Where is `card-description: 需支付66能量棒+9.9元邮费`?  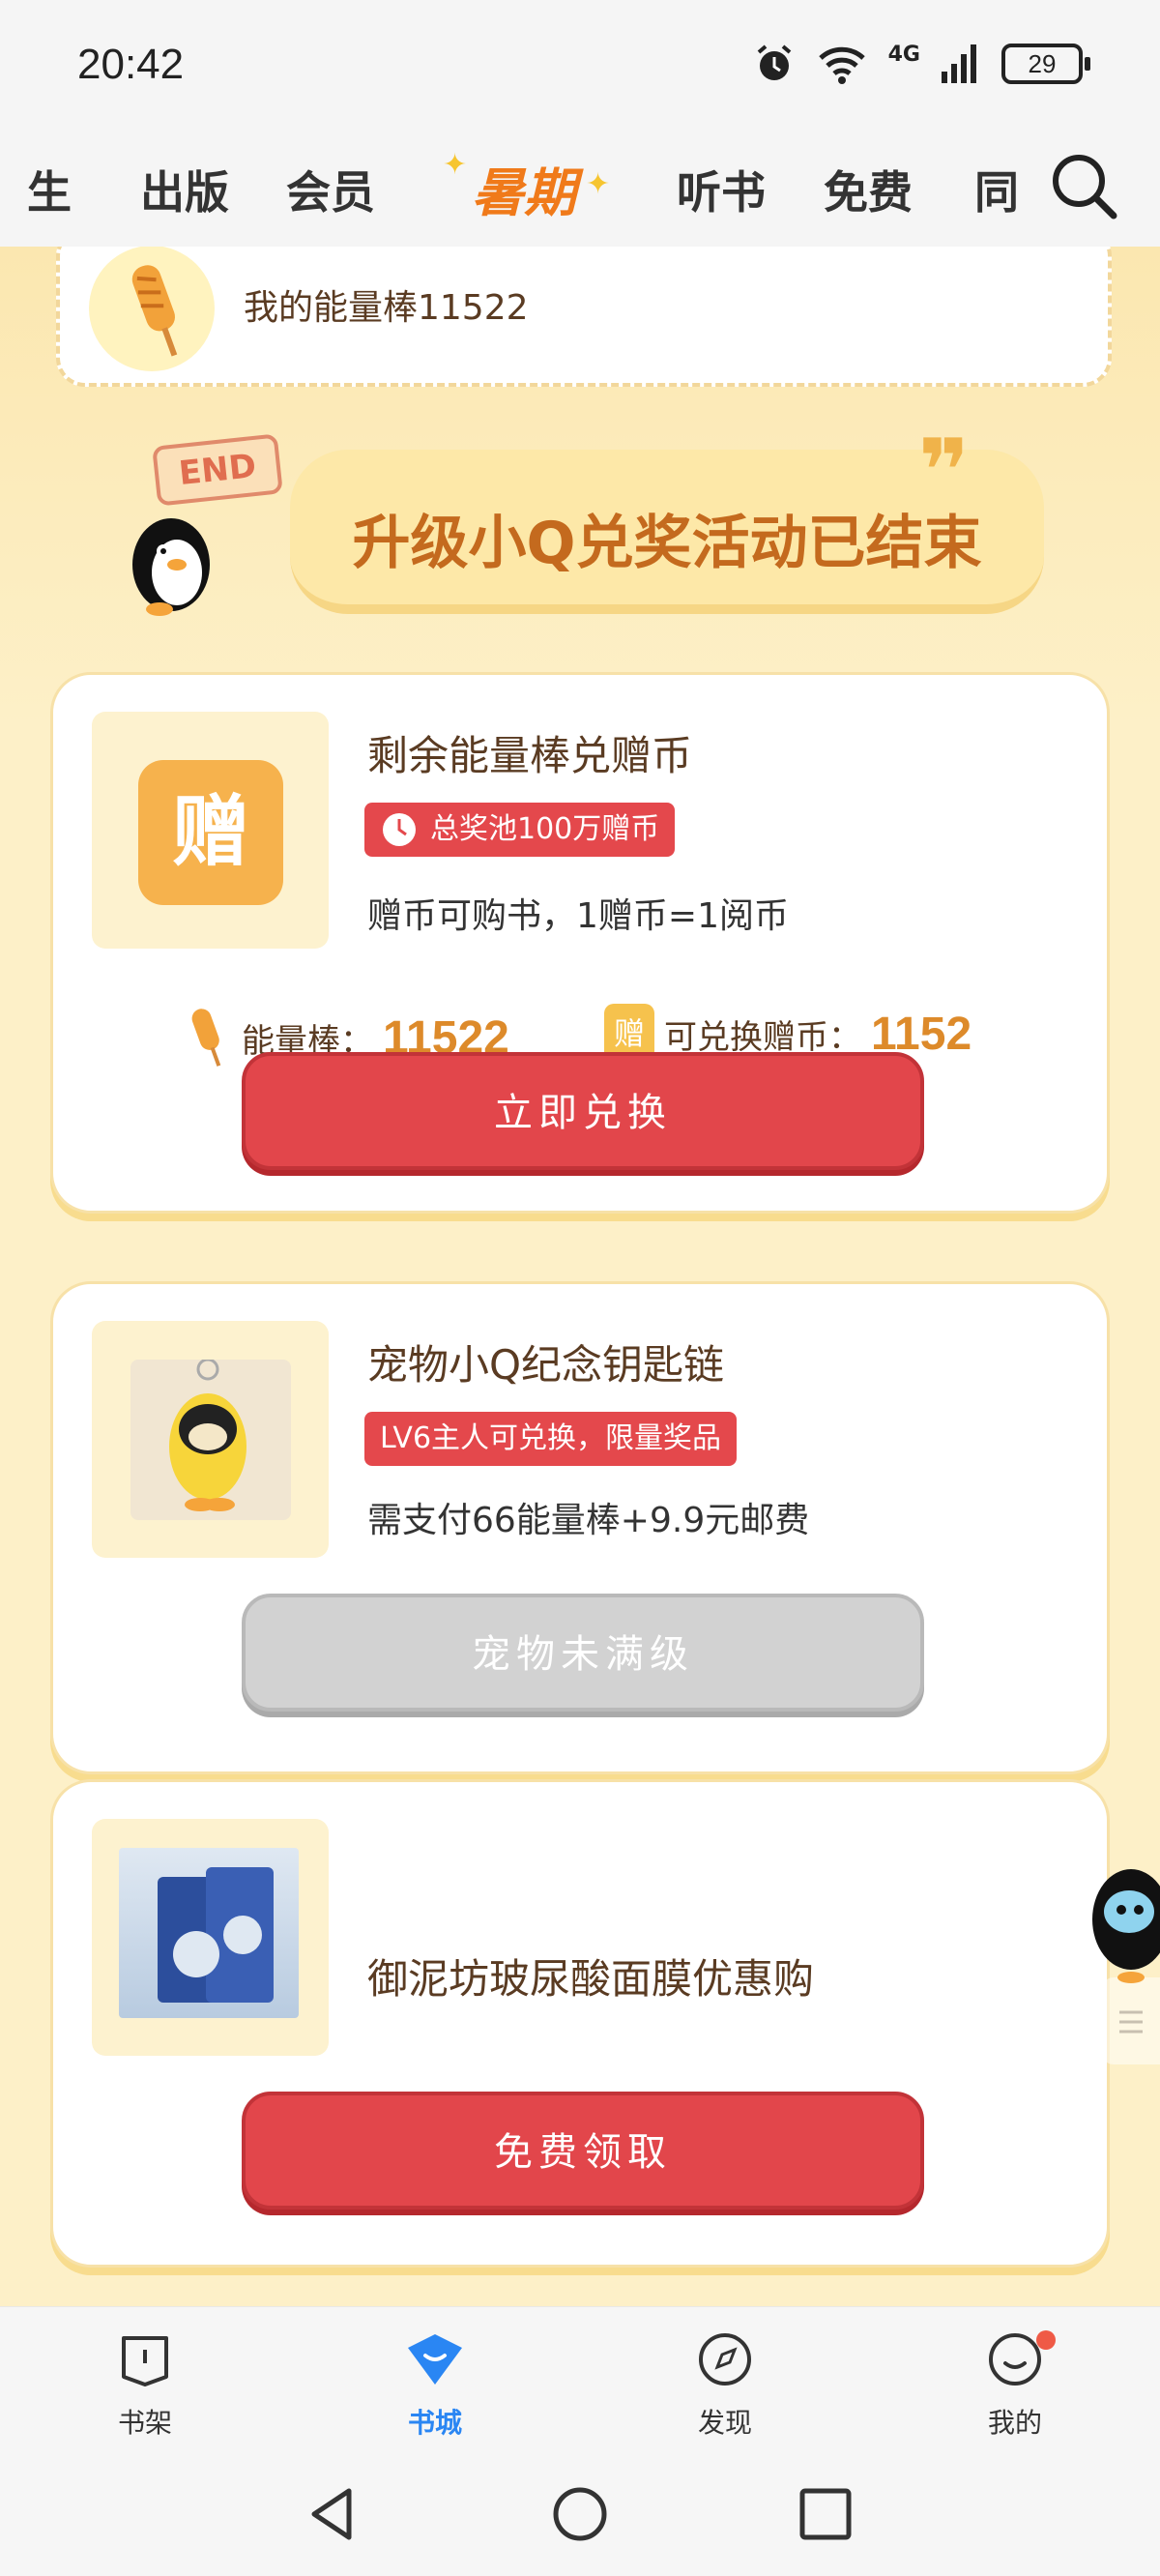 card-description: 需支付66能量棒+9.9元邮费 is located at coordinates (589, 1520).